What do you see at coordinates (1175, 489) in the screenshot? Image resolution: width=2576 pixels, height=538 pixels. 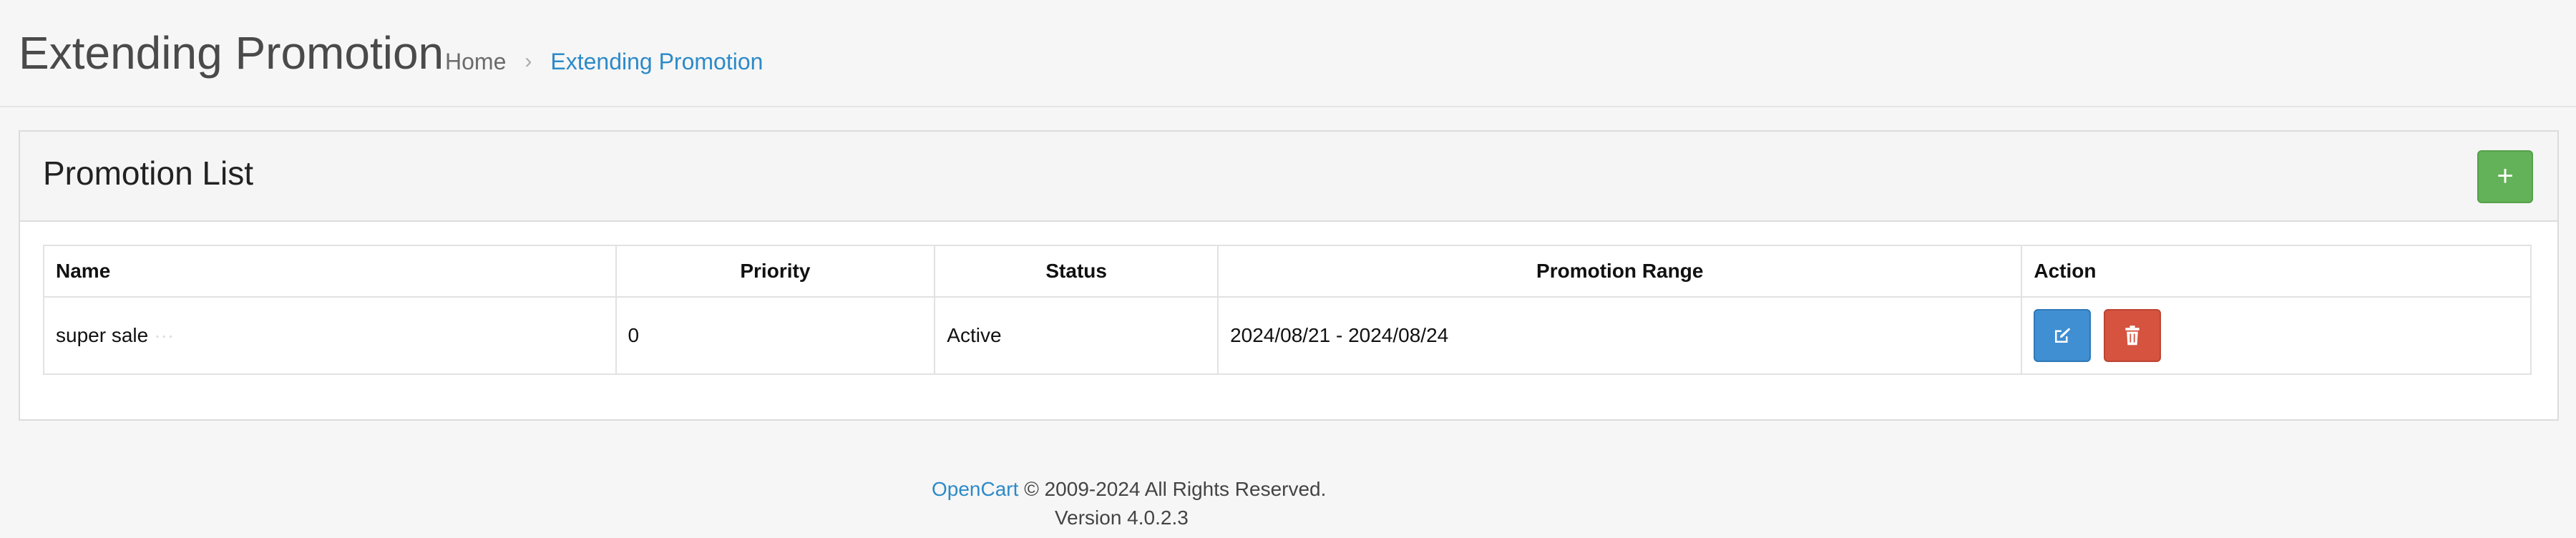 I see `copyright-text: © 2009-2024 All Rights Reserved.` at bounding box center [1175, 489].